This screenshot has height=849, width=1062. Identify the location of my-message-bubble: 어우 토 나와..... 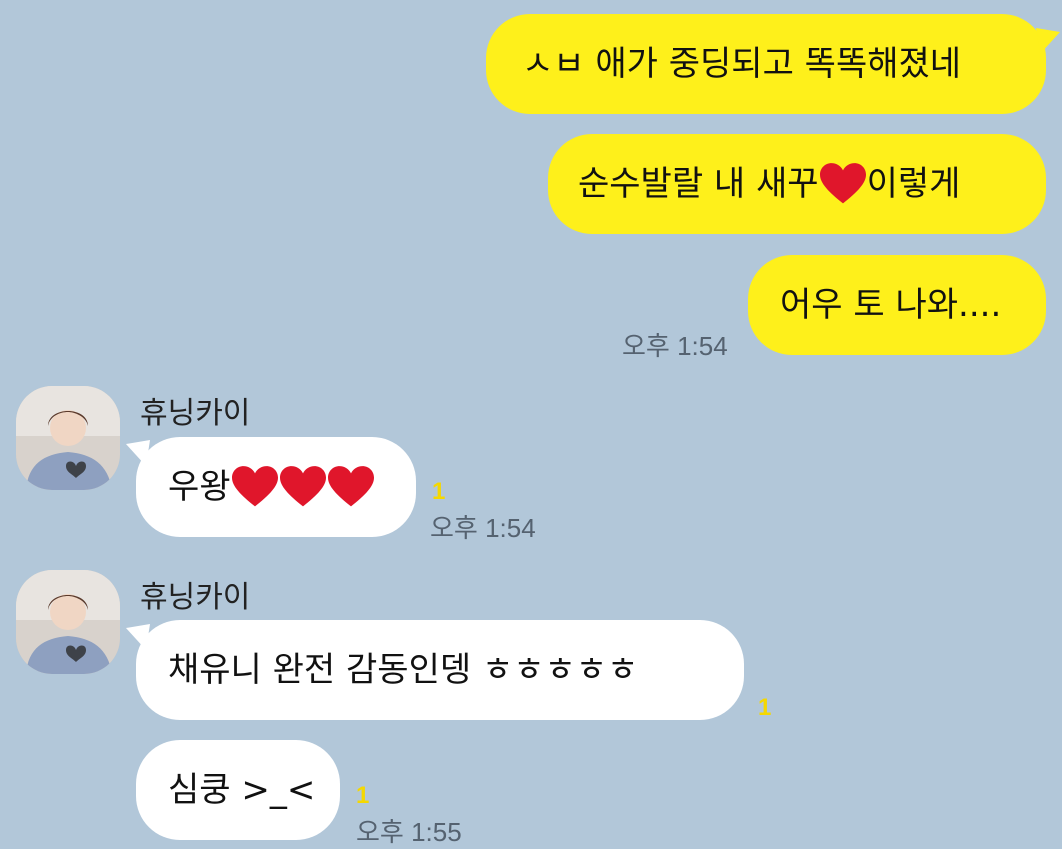
(897, 305).